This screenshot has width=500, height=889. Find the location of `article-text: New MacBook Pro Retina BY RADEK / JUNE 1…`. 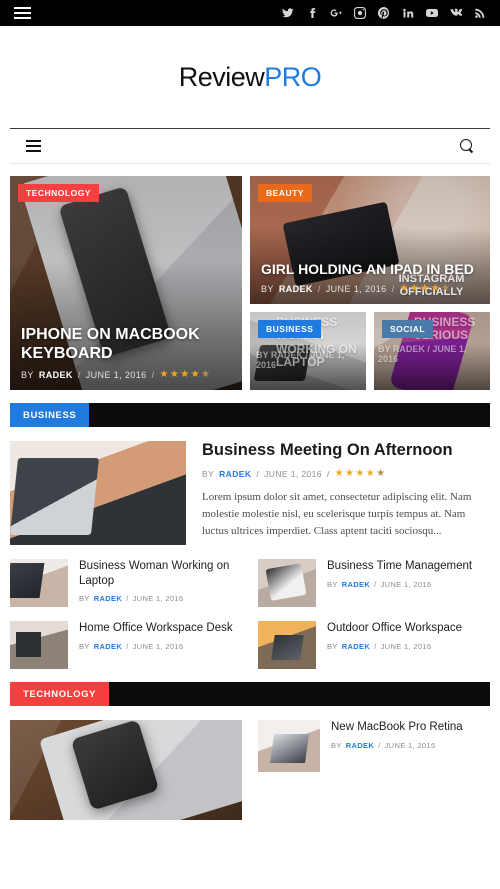

article-text: New MacBook Pro Retina BY RADEK / JUNE 1… is located at coordinates (410, 735).